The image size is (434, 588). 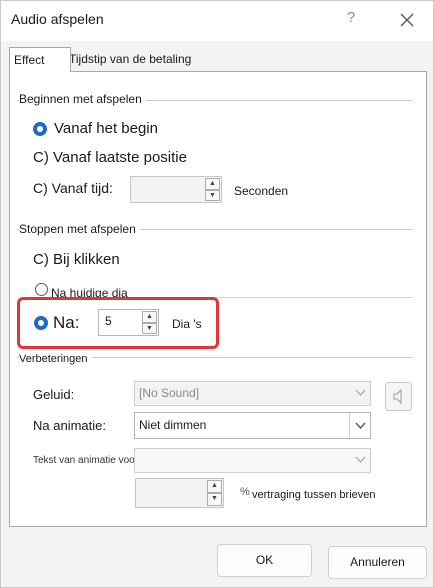 I want to click on after-animation-value: Niet dimmen, so click(x=173, y=425).